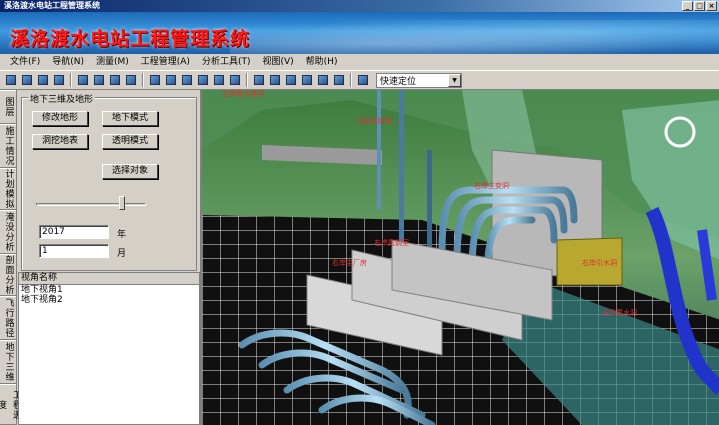 This screenshot has width=719, height=425. I want to click on menu-navigate: 导航(N), so click(68, 62).